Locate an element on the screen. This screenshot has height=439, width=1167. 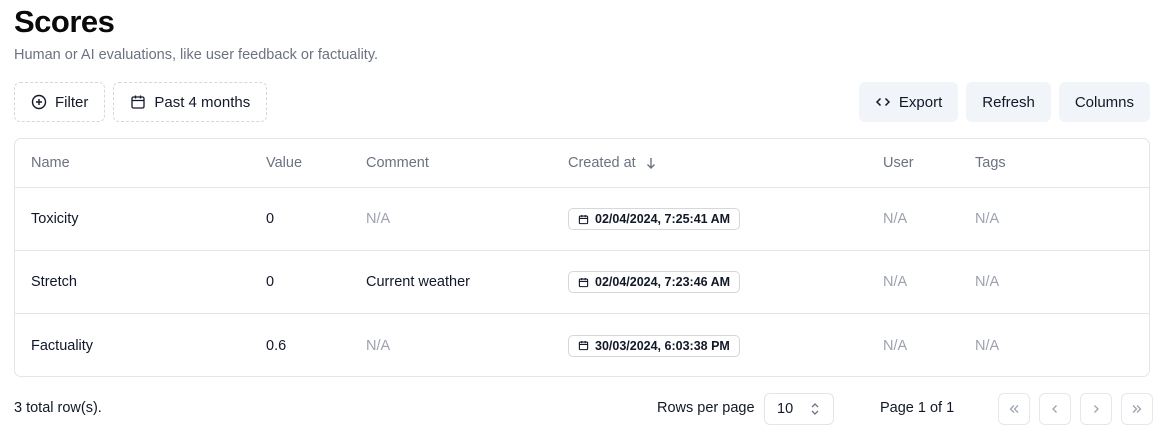
column-header-comment: Comment is located at coordinates (397, 163).